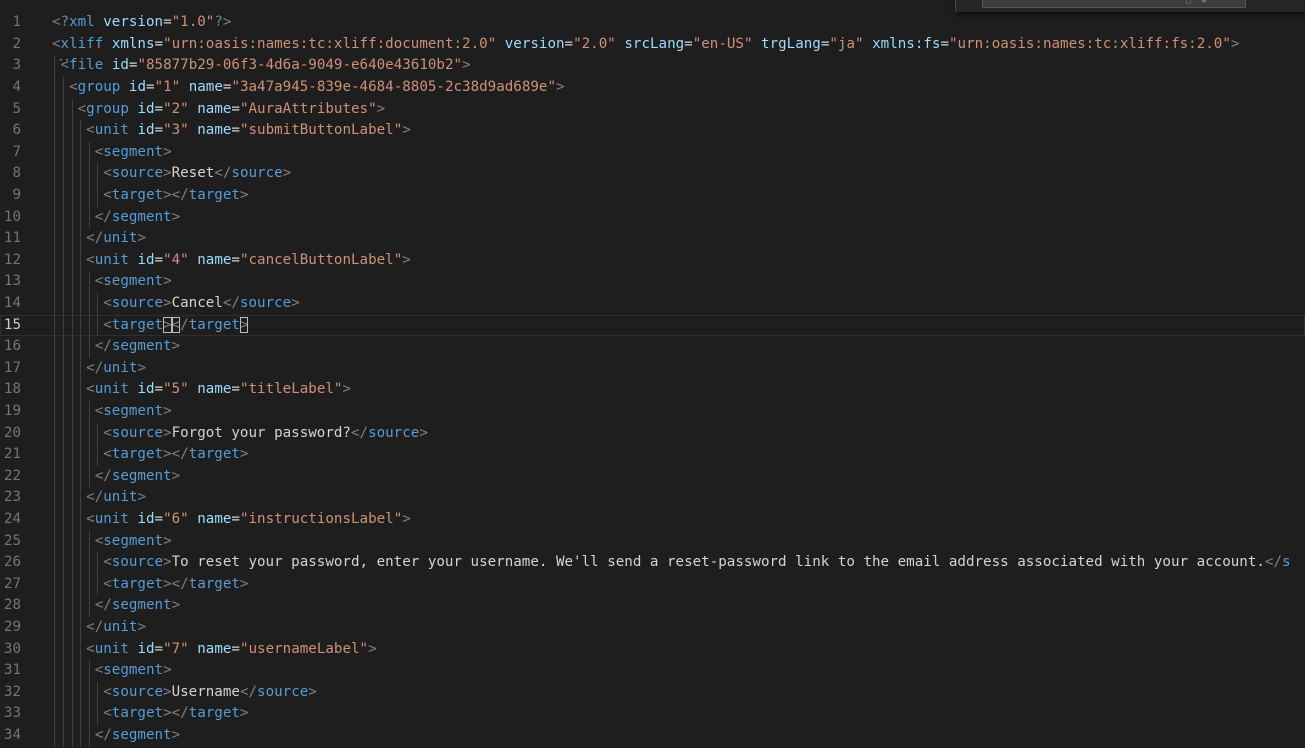  What do you see at coordinates (321, 259) in the screenshot?
I see `code-token: "cancelButtonLabel"` at bounding box center [321, 259].